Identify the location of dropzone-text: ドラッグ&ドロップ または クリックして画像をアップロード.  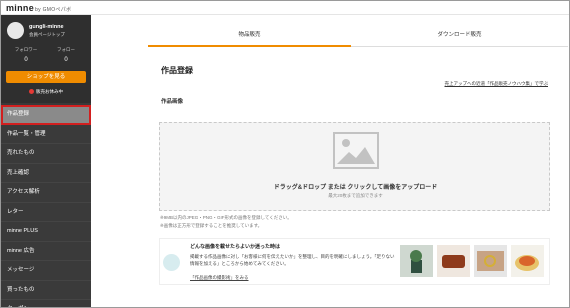
(355, 188).